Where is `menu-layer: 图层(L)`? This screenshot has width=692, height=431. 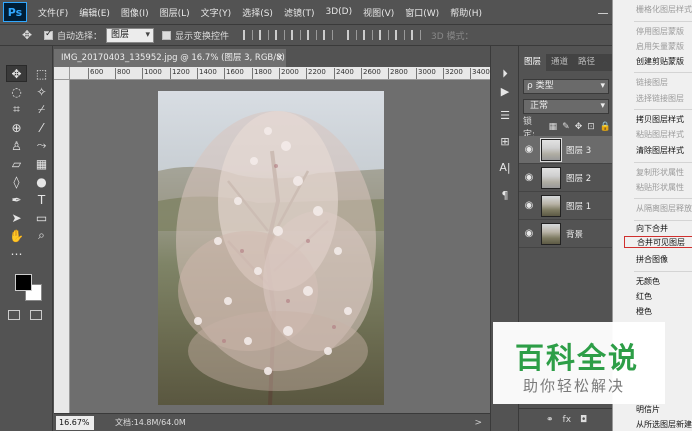 menu-layer: 图层(L) is located at coordinates (175, 12).